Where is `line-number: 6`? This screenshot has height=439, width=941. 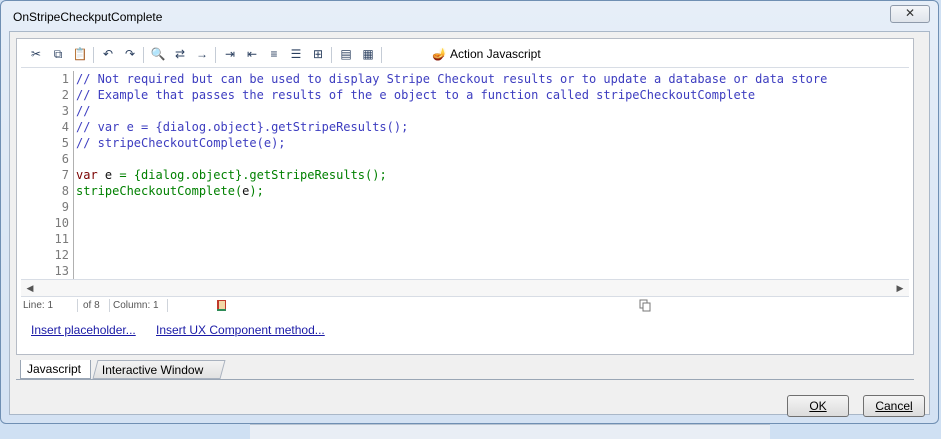 line-number: 6 is located at coordinates (65, 159).